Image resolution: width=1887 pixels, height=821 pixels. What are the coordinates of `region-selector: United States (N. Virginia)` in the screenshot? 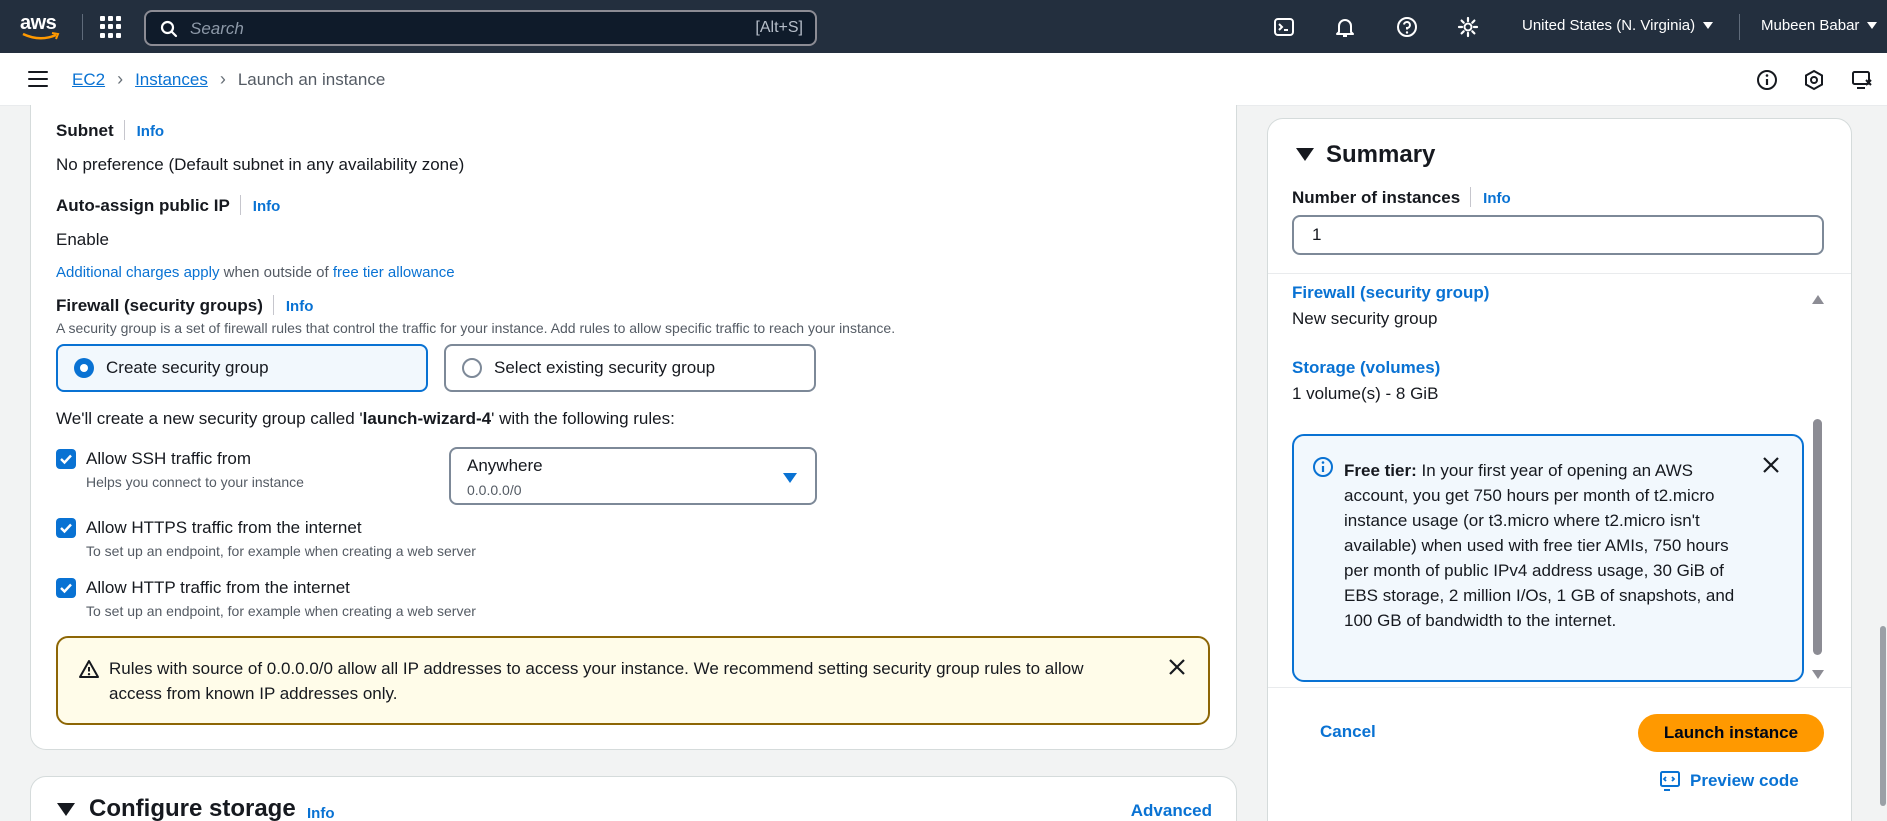 It's located at (1618, 25).